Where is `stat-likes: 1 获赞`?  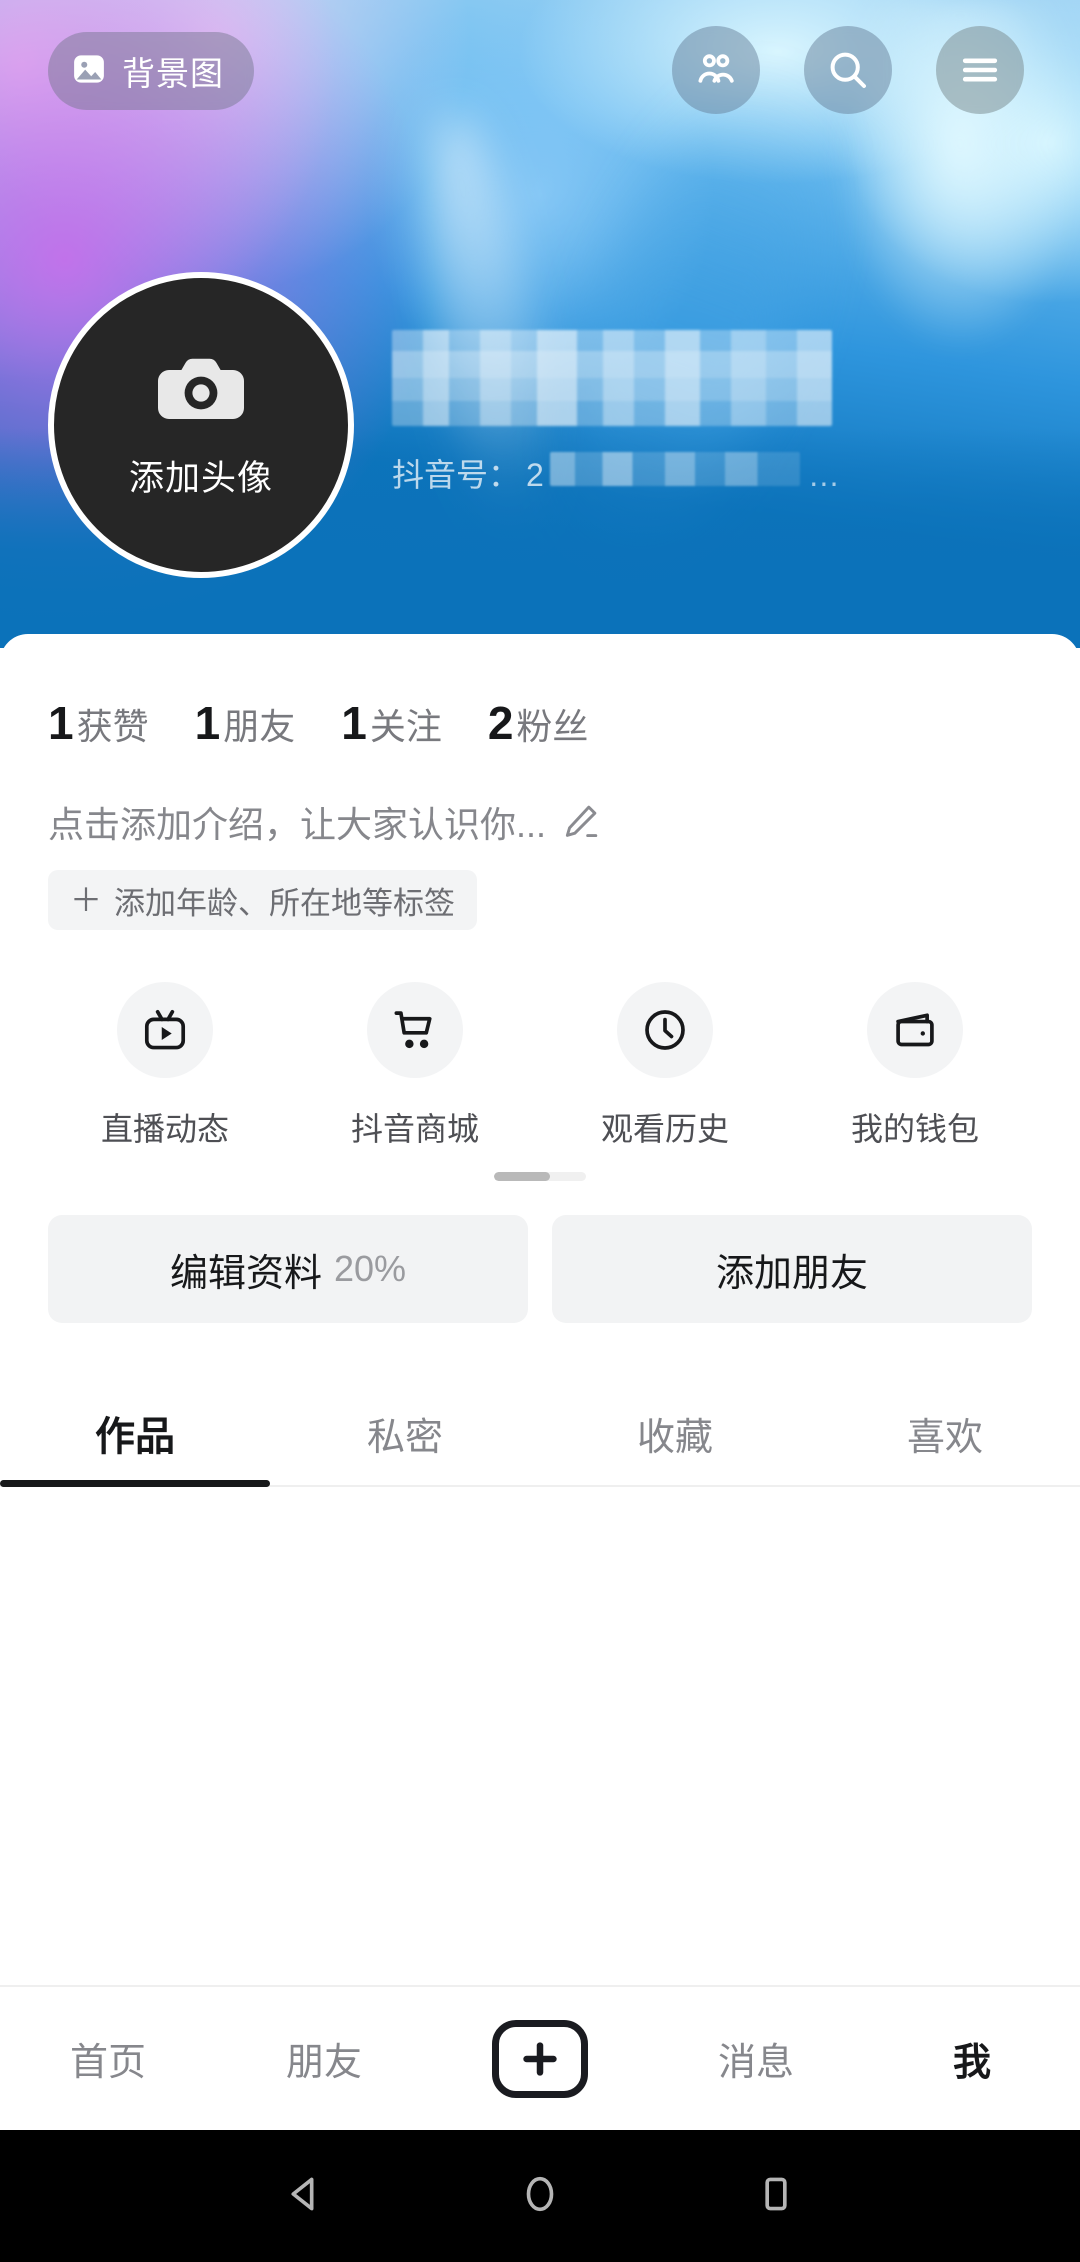
stat-likes: 1 获赞 is located at coordinates (98, 723).